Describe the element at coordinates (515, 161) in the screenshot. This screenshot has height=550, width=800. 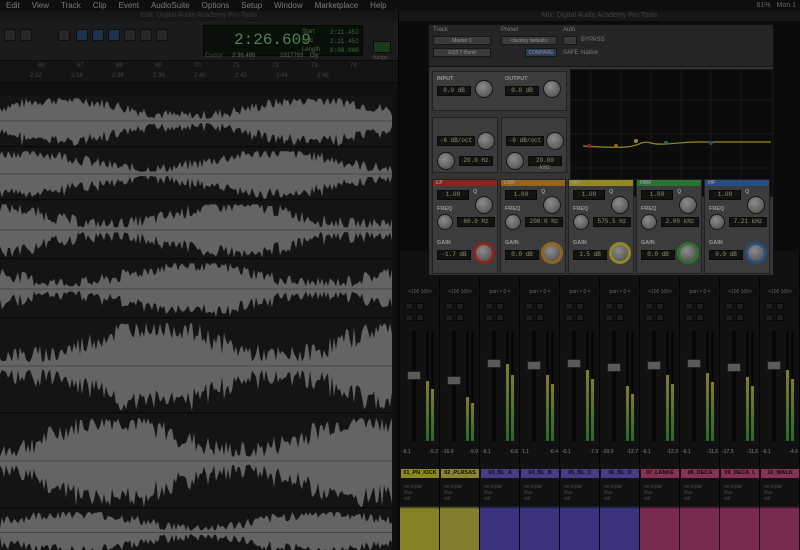
I see `lpf-freq-knob` at that location.